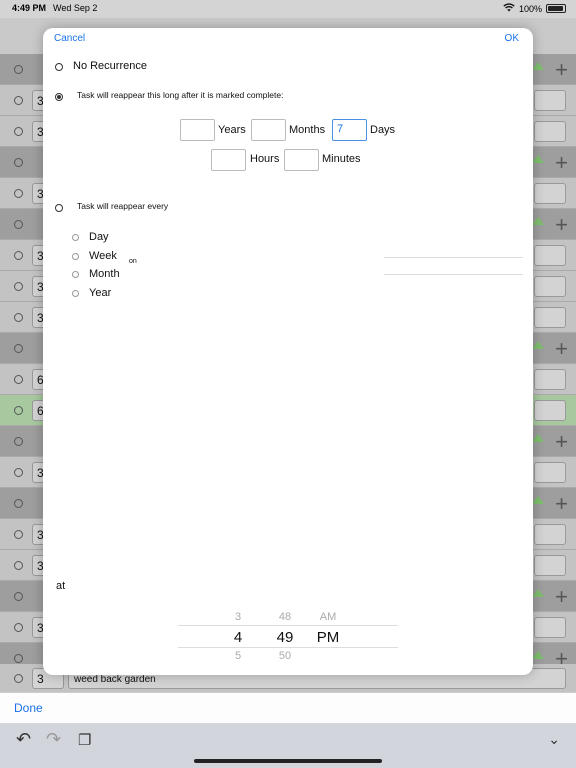 The width and height of the screenshot is (576, 768). What do you see at coordinates (285, 637) in the screenshot?
I see `minute-selected: 49` at bounding box center [285, 637].